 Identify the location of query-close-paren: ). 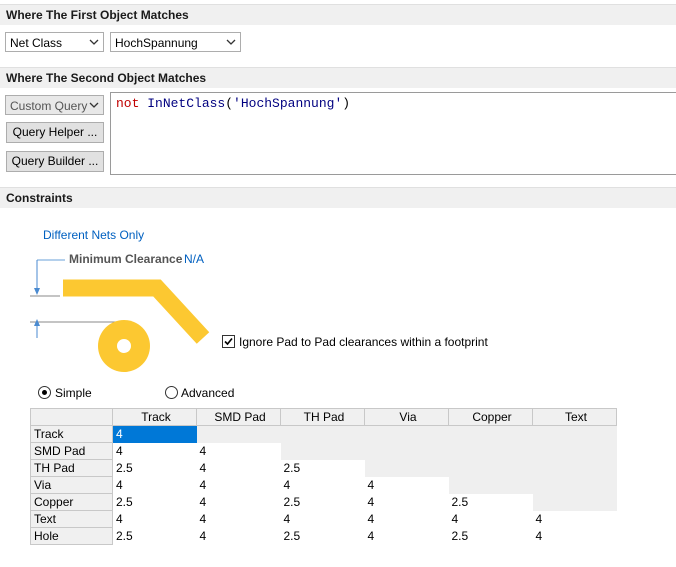
(346, 103).